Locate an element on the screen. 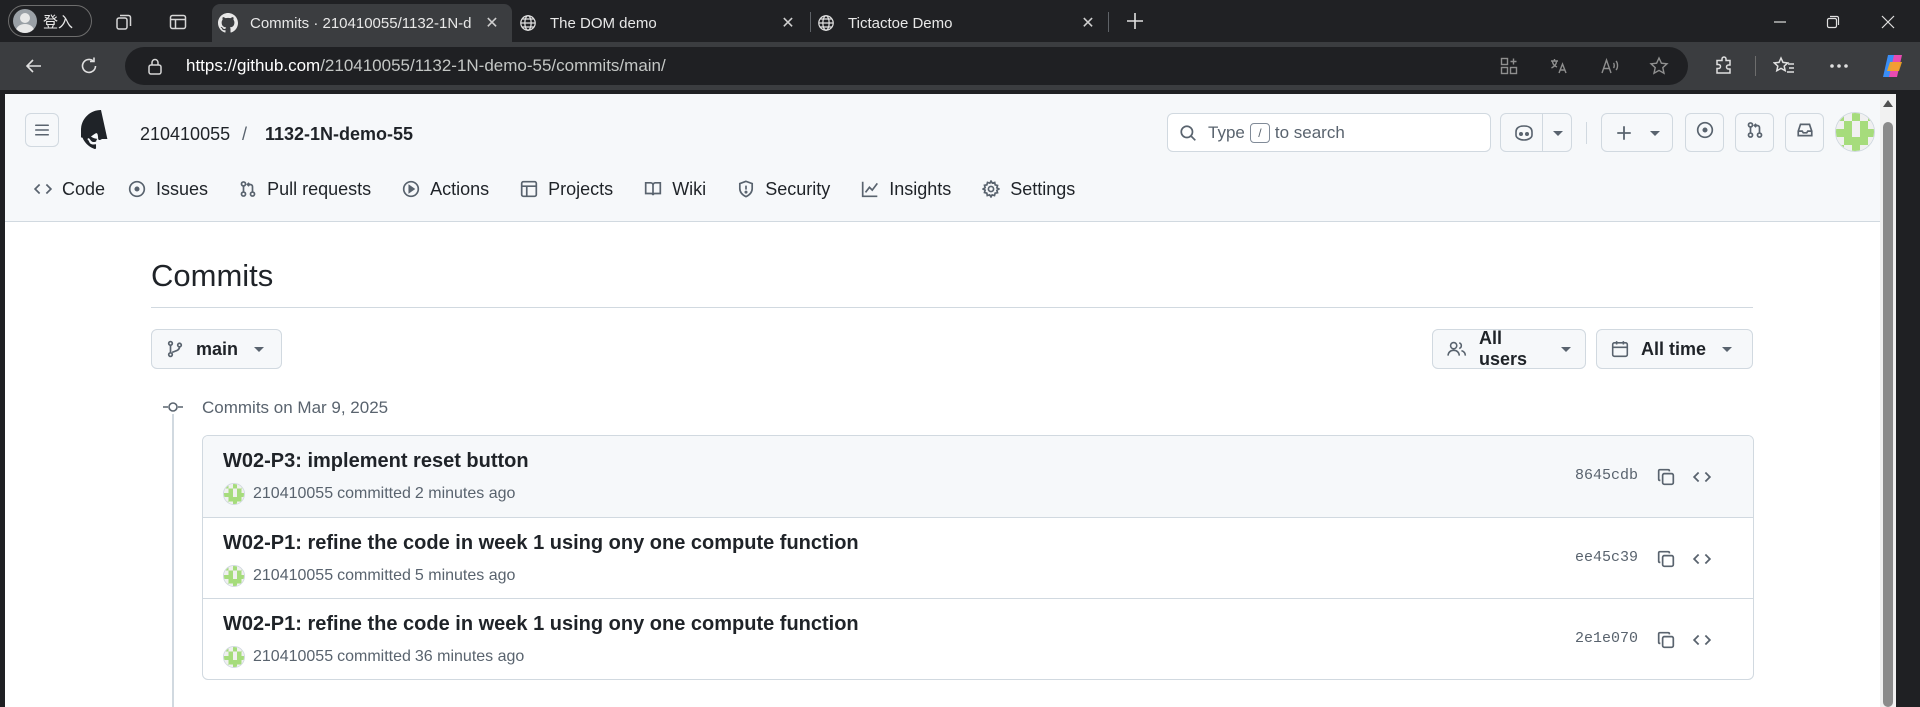  time-filter: All time is located at coordinates (1674, 349).